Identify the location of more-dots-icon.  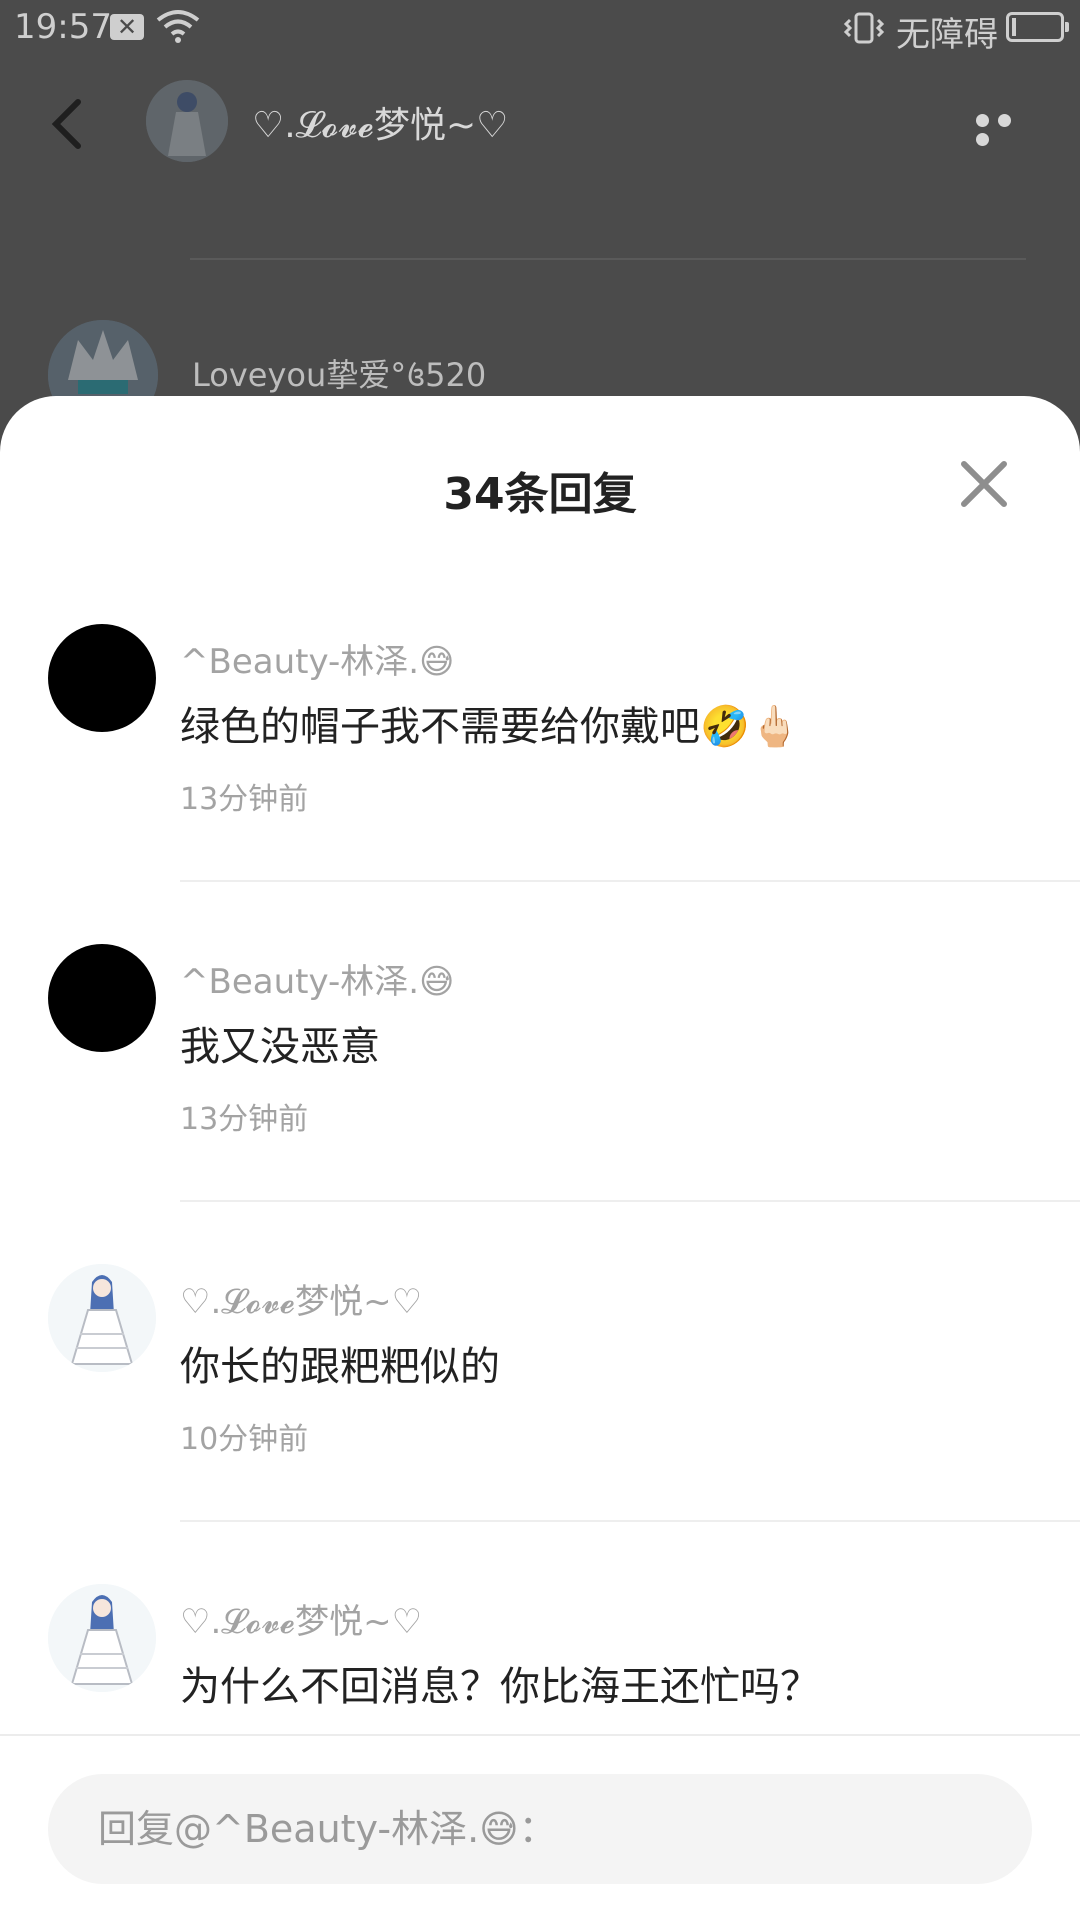
(1008, 129).